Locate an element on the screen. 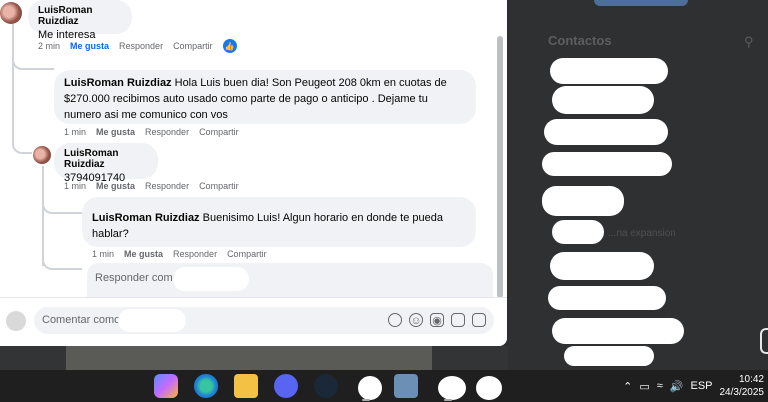  comment-bubble: LuisRoman Ruizdiaz Me interesa is located at coordinates (80, 20).